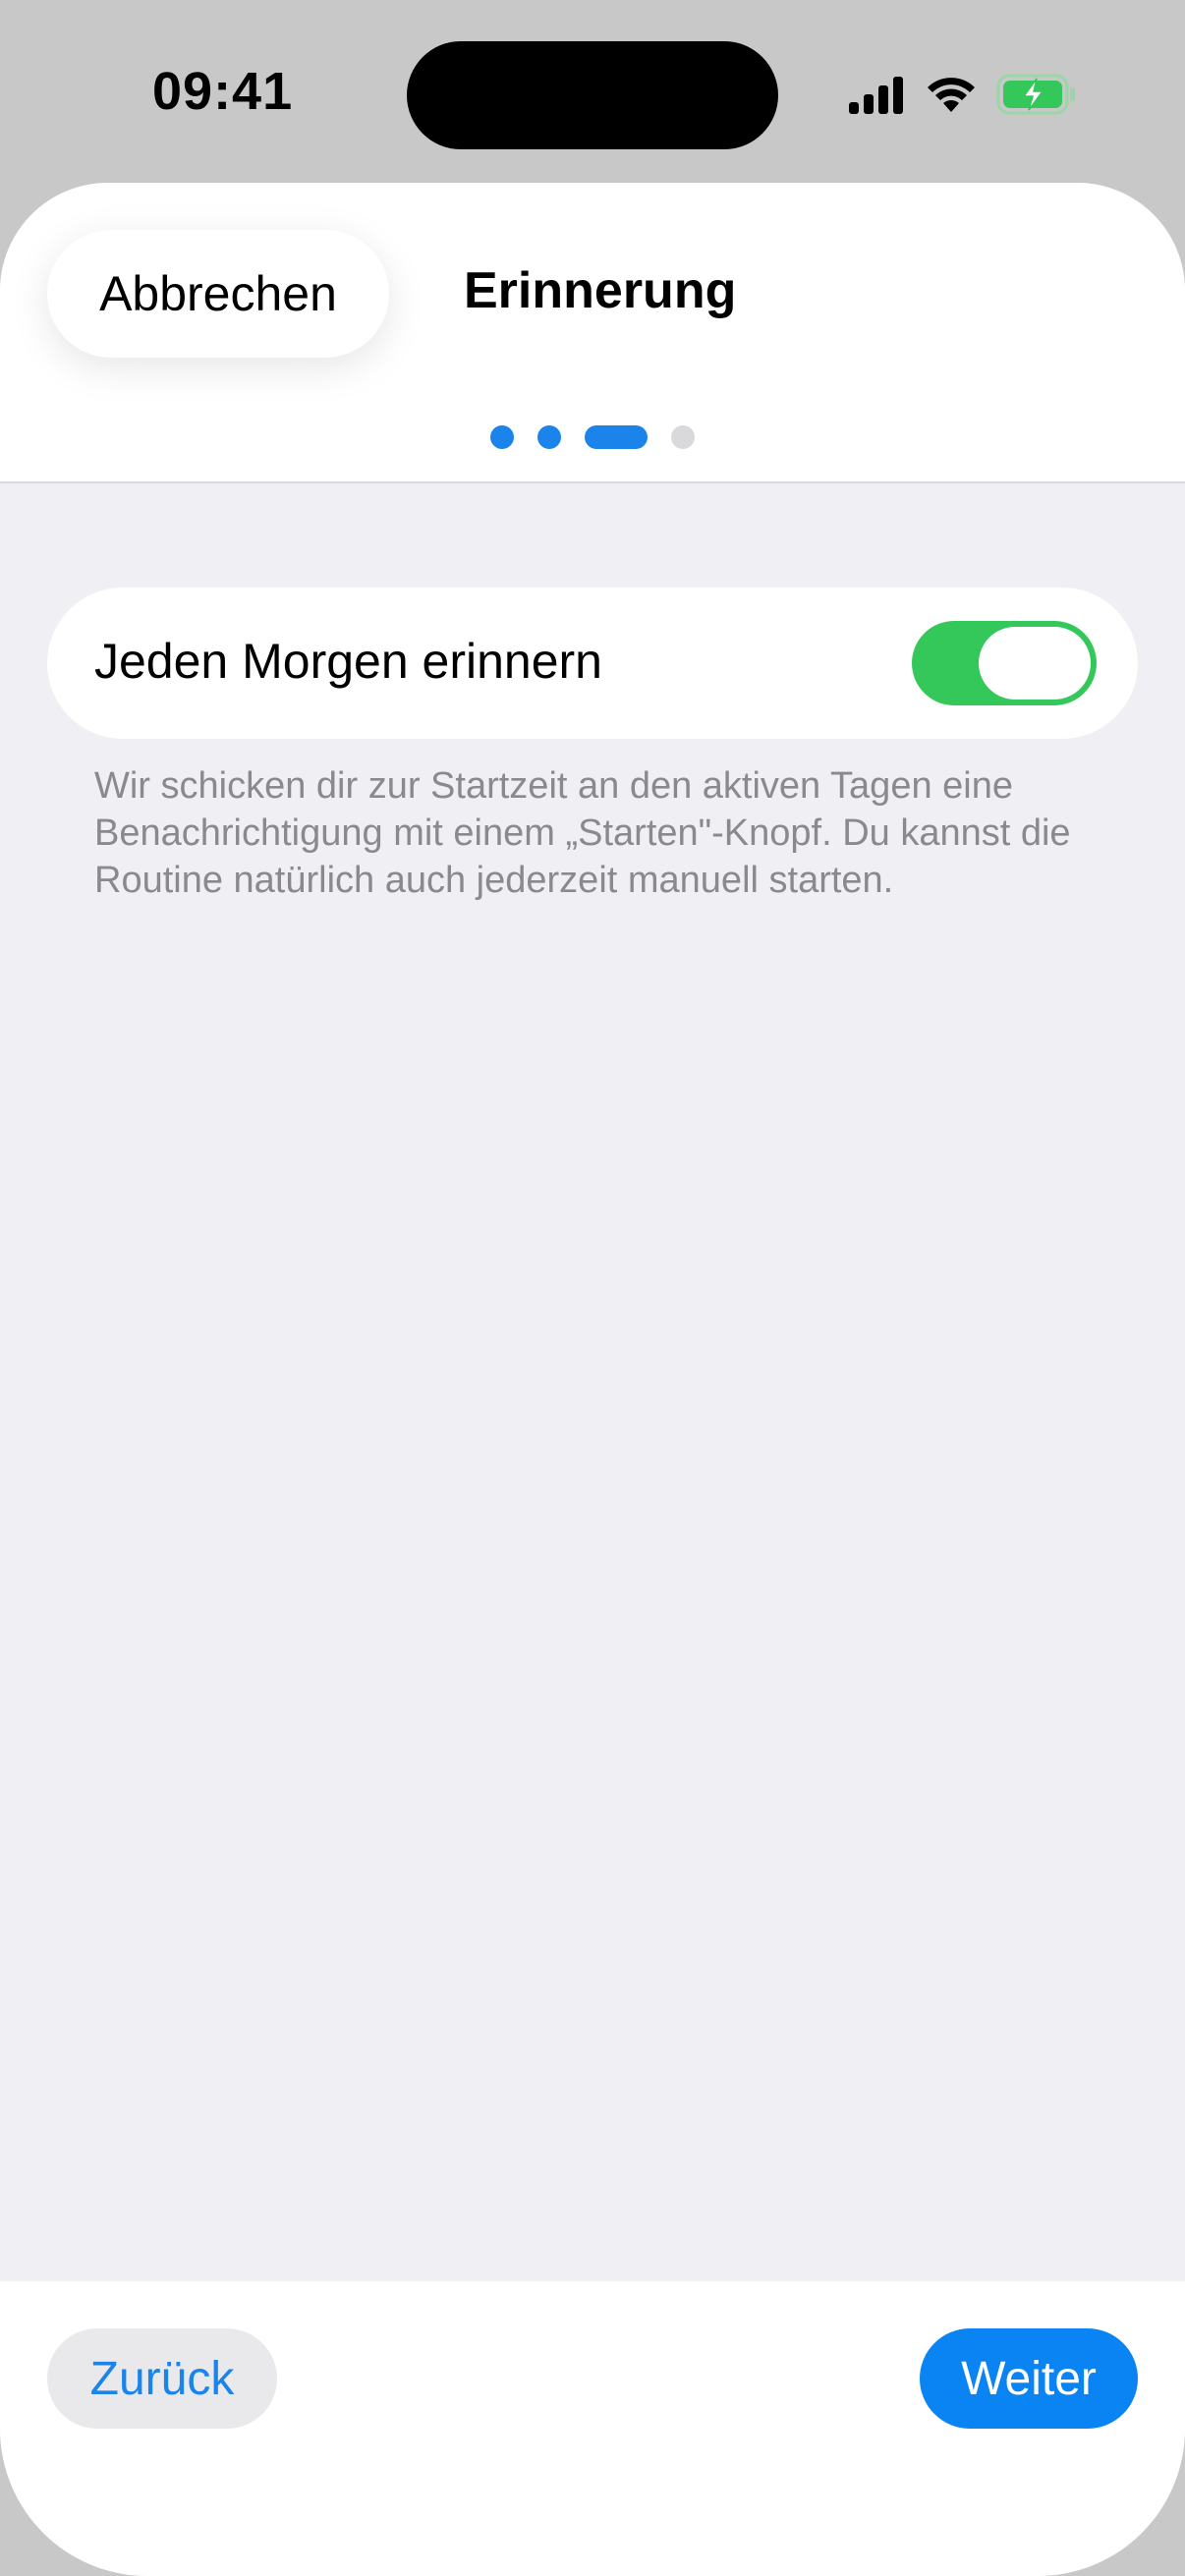  What do you see at coordinates (1037, 97) in the screenshot?
I see `battery-charging-icon` at bounding box center [1037, 97].